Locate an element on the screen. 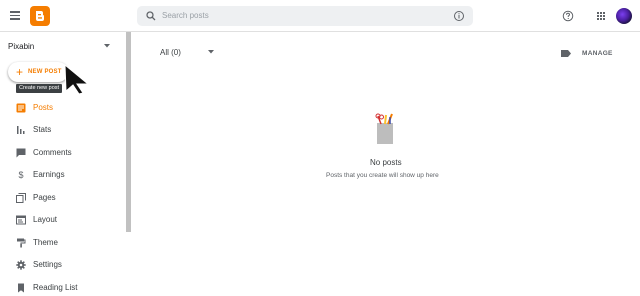  empty-posts-illustration-icon is located at coordinates (384, 128).